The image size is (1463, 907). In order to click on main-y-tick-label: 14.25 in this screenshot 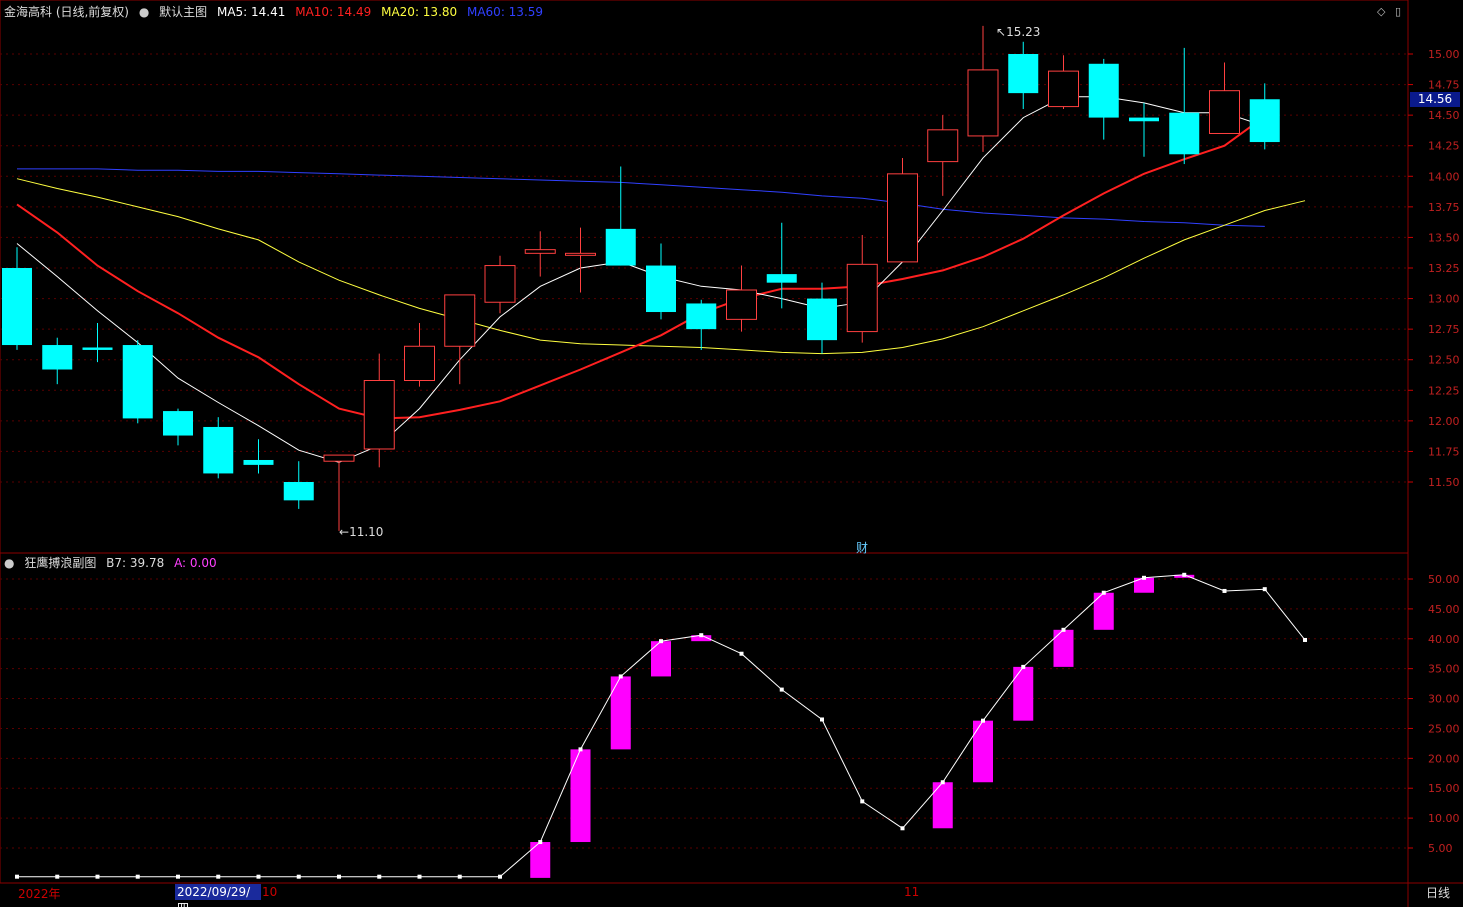, I will do `click(1444, 146)`.